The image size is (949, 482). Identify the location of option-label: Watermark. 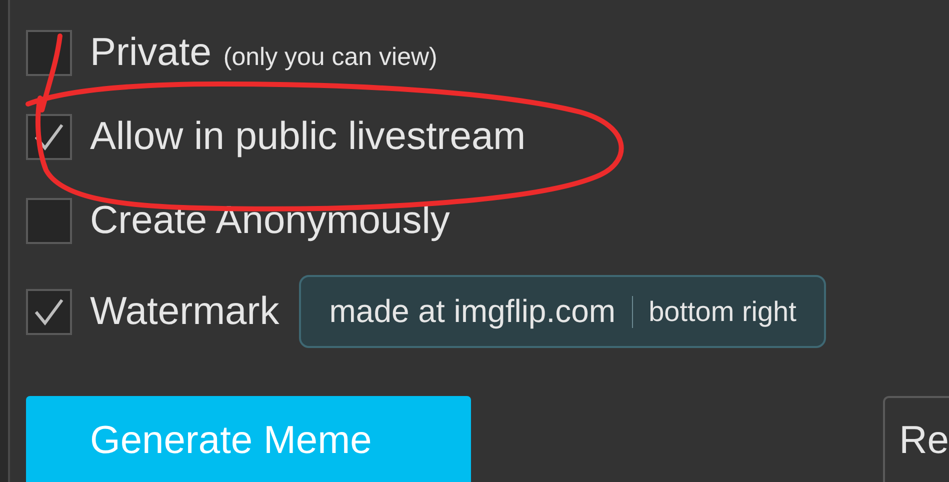
(185, 312).